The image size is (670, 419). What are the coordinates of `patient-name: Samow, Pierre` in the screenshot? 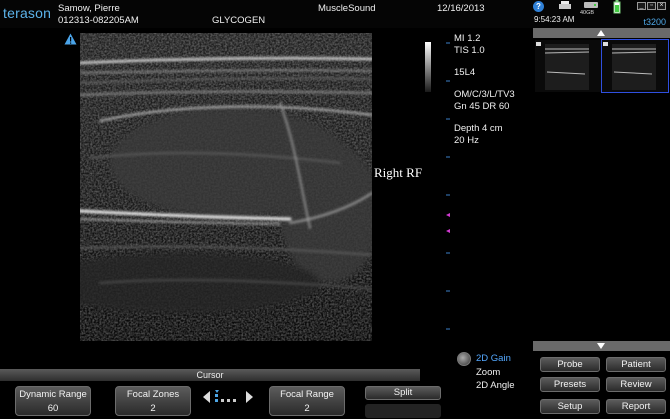 It's located at (89, 8).